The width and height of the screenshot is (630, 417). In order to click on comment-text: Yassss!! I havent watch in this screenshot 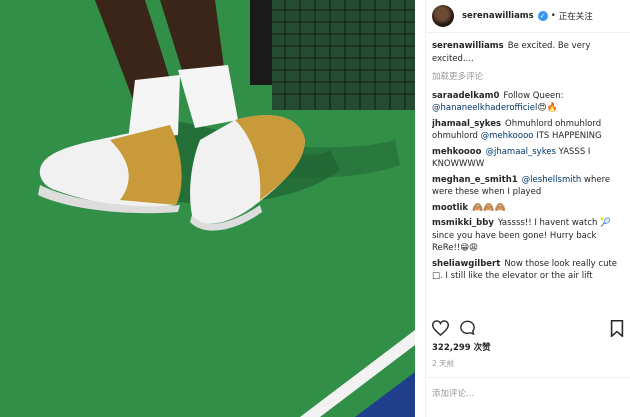, I will do `click(549, 223)`.